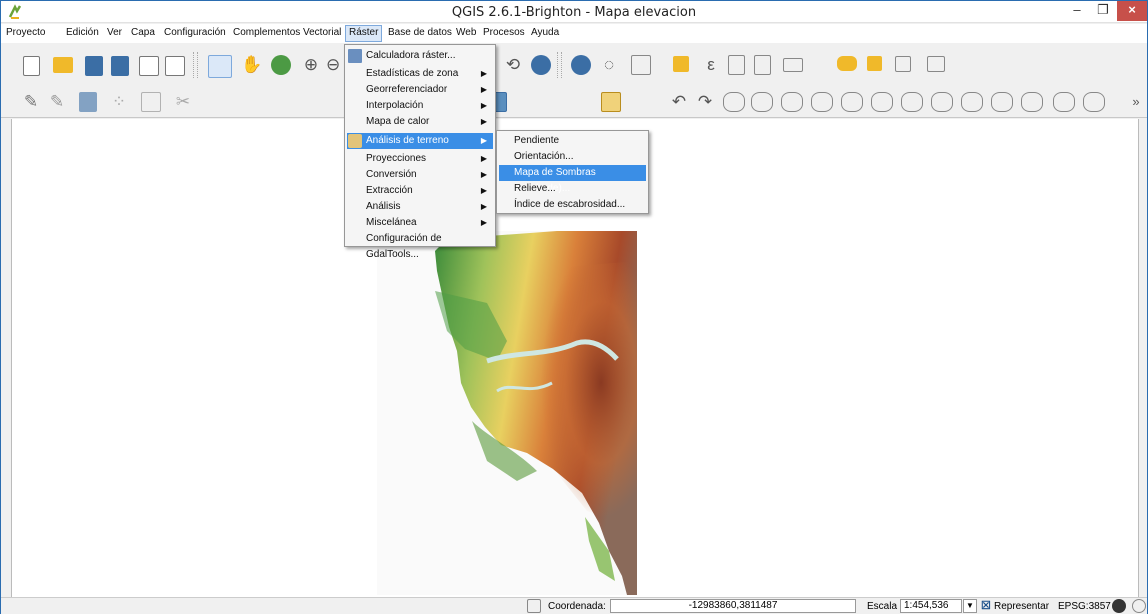 This screenshot has height=614, width=1148. Describe the element at coordinates (311, 65) in the screenshot. I see `zoom-in-icon: ⊕` at that location.